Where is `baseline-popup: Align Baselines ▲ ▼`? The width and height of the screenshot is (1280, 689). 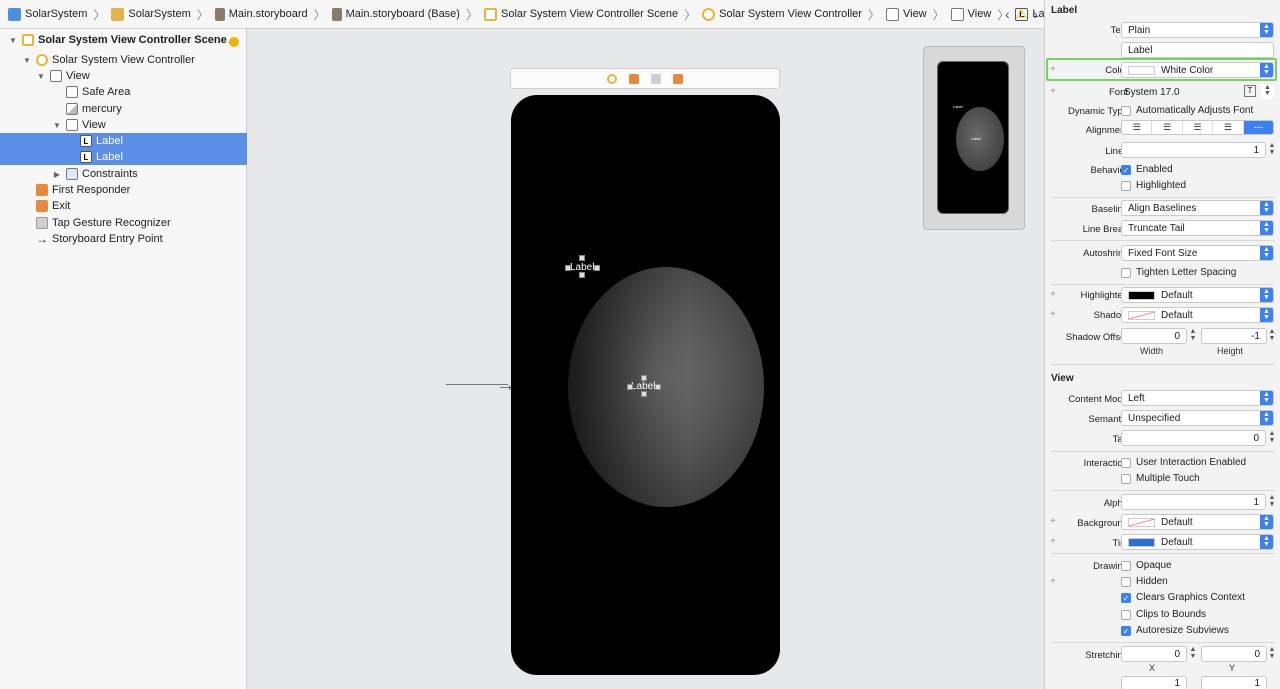 baseline-popup: Align Baselines ▲ ▼ is located at coordinates (1197, 208).